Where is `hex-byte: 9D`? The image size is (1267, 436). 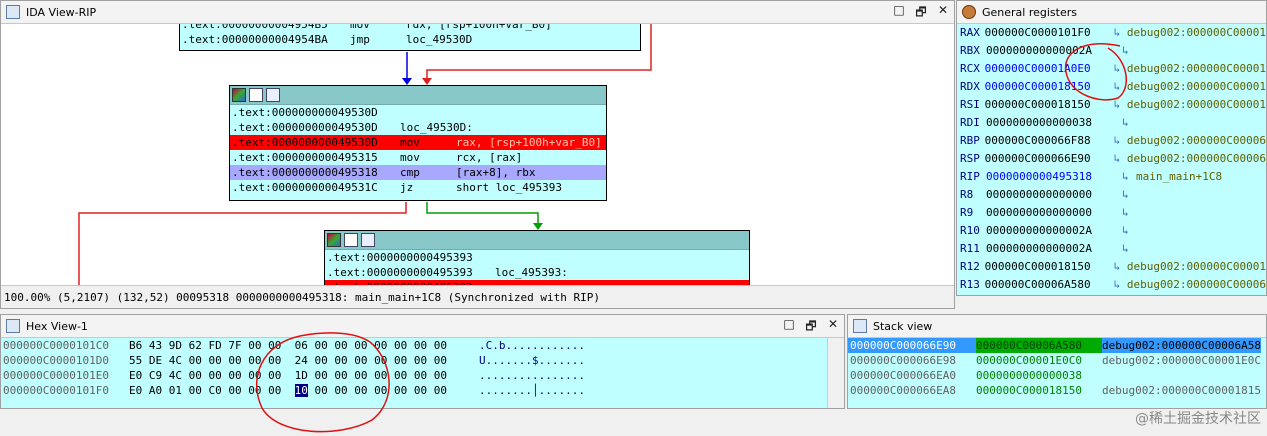 hex-byte: 9D is located at coordinates (175, 345).